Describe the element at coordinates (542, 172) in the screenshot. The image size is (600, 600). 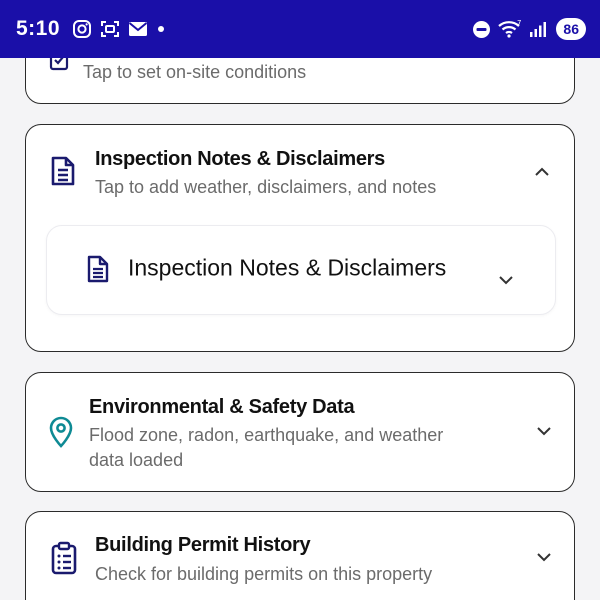
I see `chevron-up-icon` at that location.